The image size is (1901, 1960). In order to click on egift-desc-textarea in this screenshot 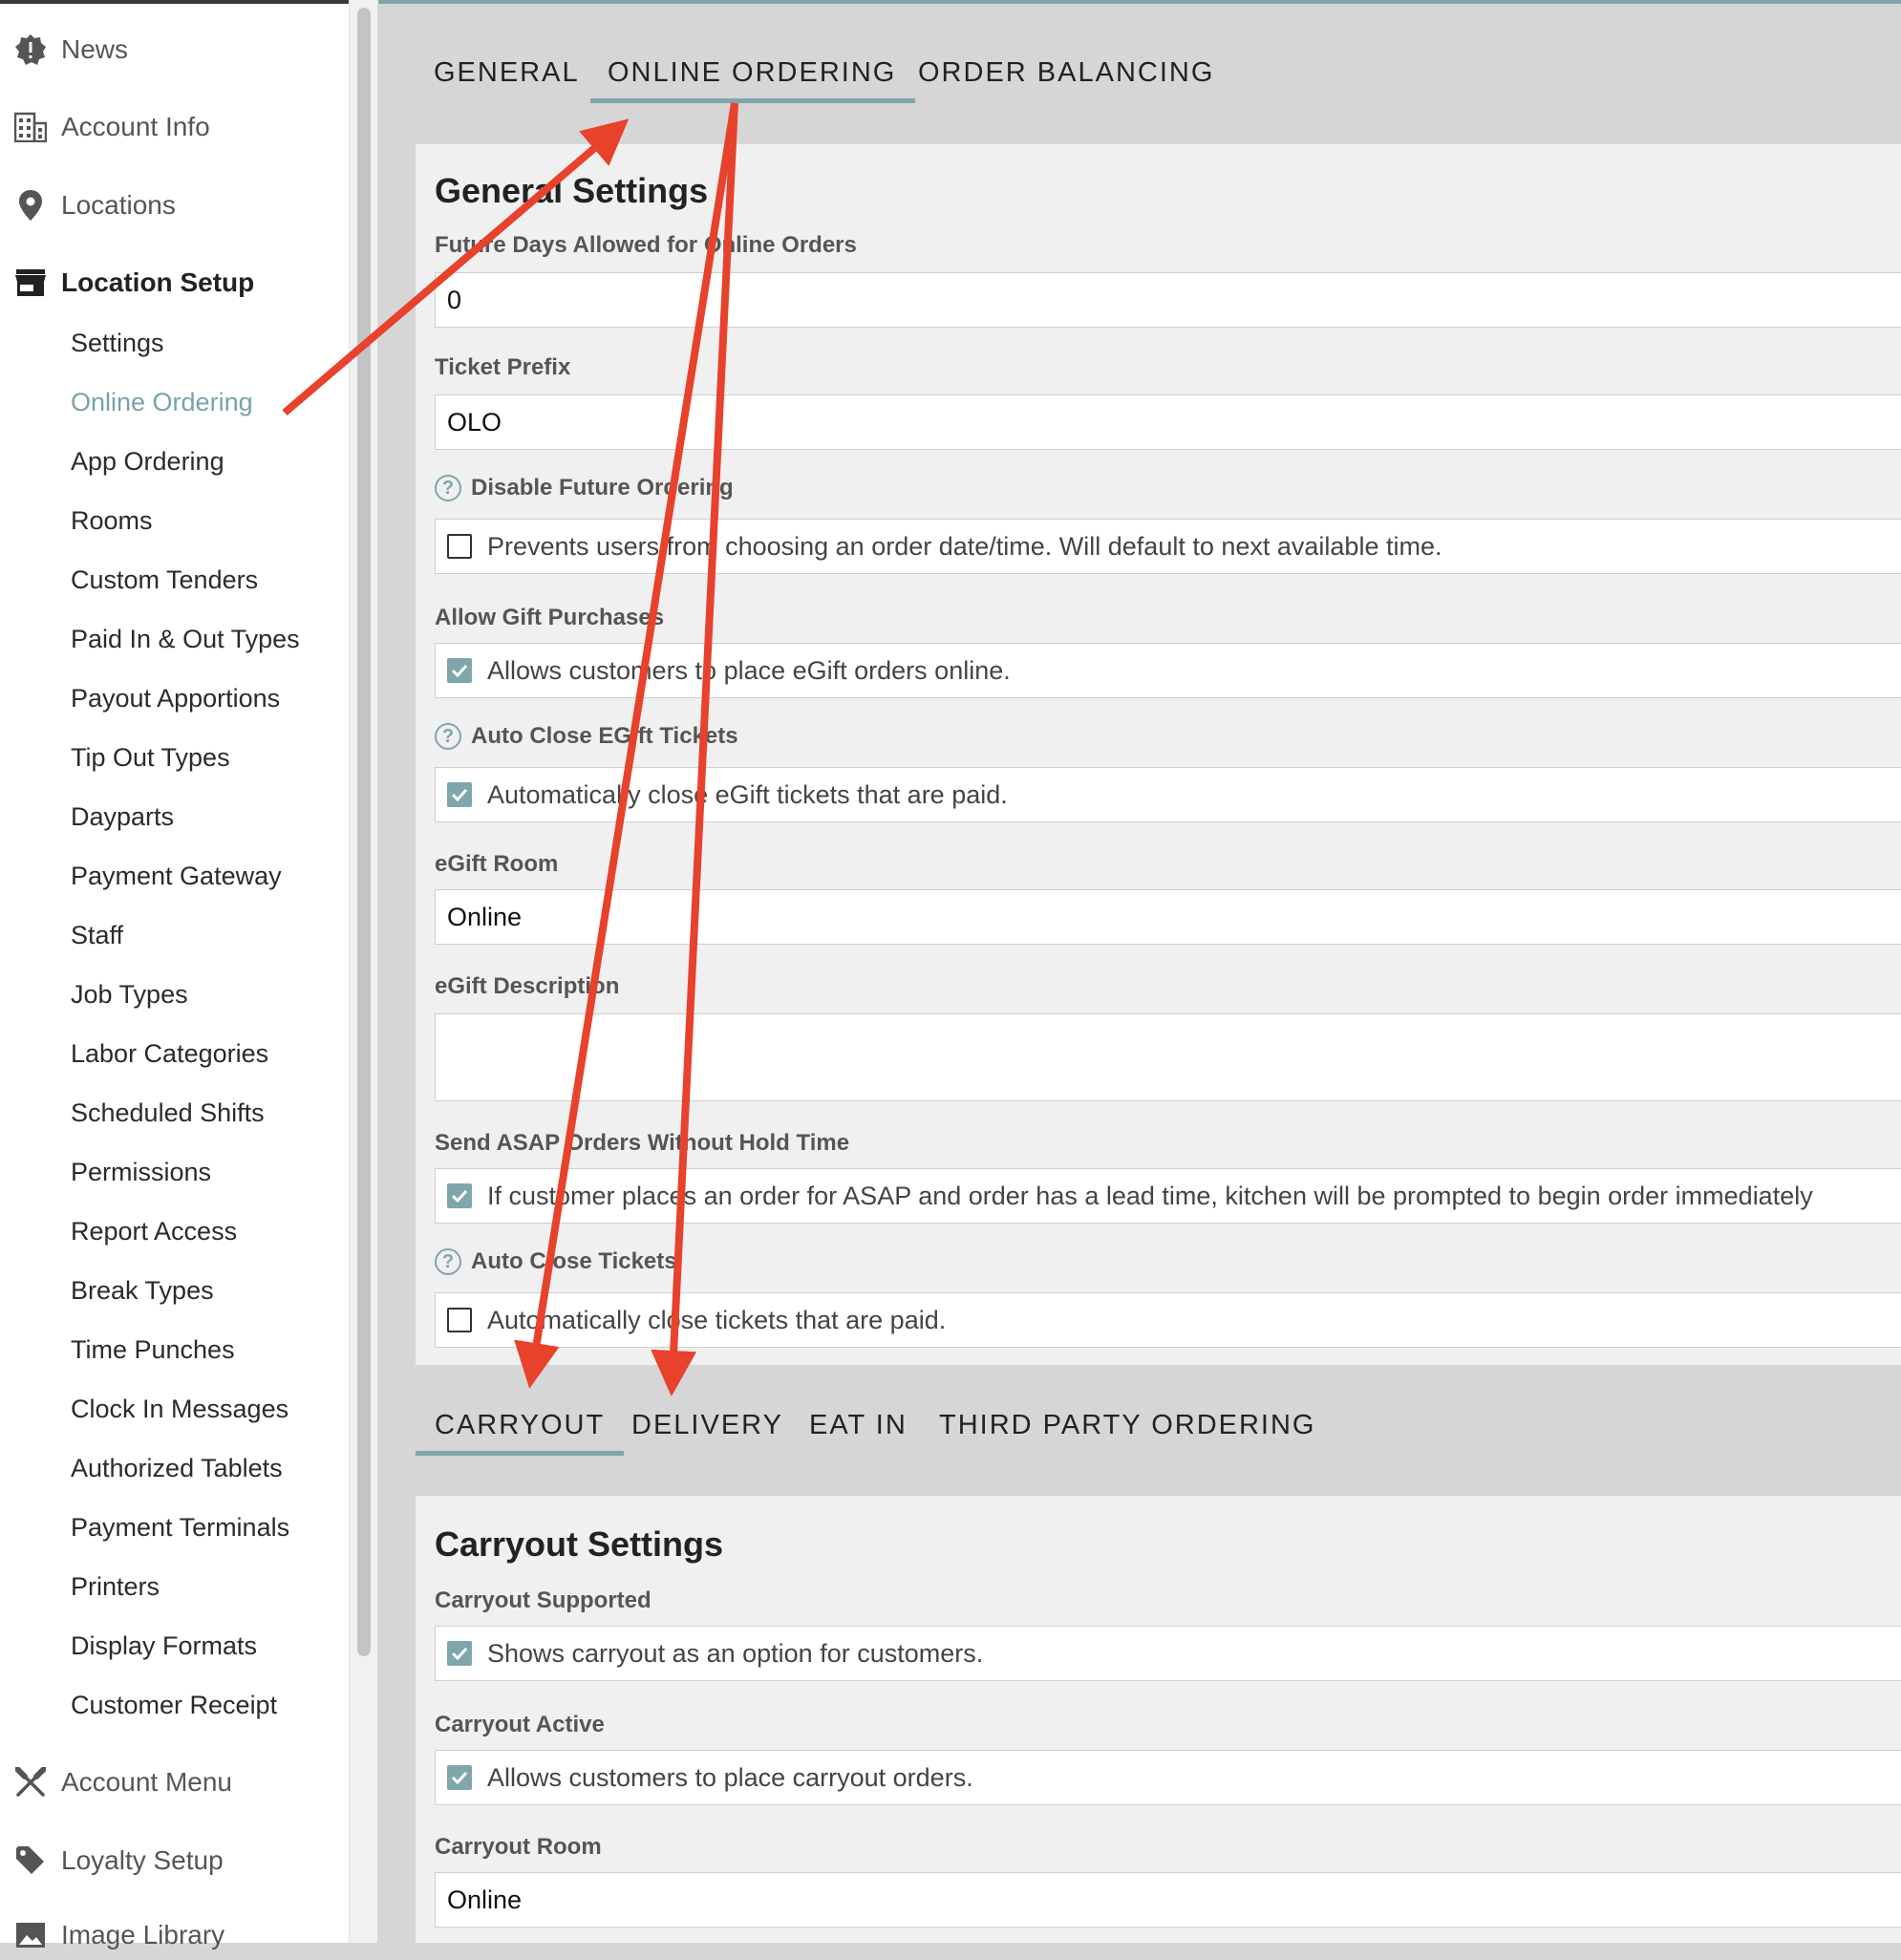, I will do `click(1168, 1057)`.